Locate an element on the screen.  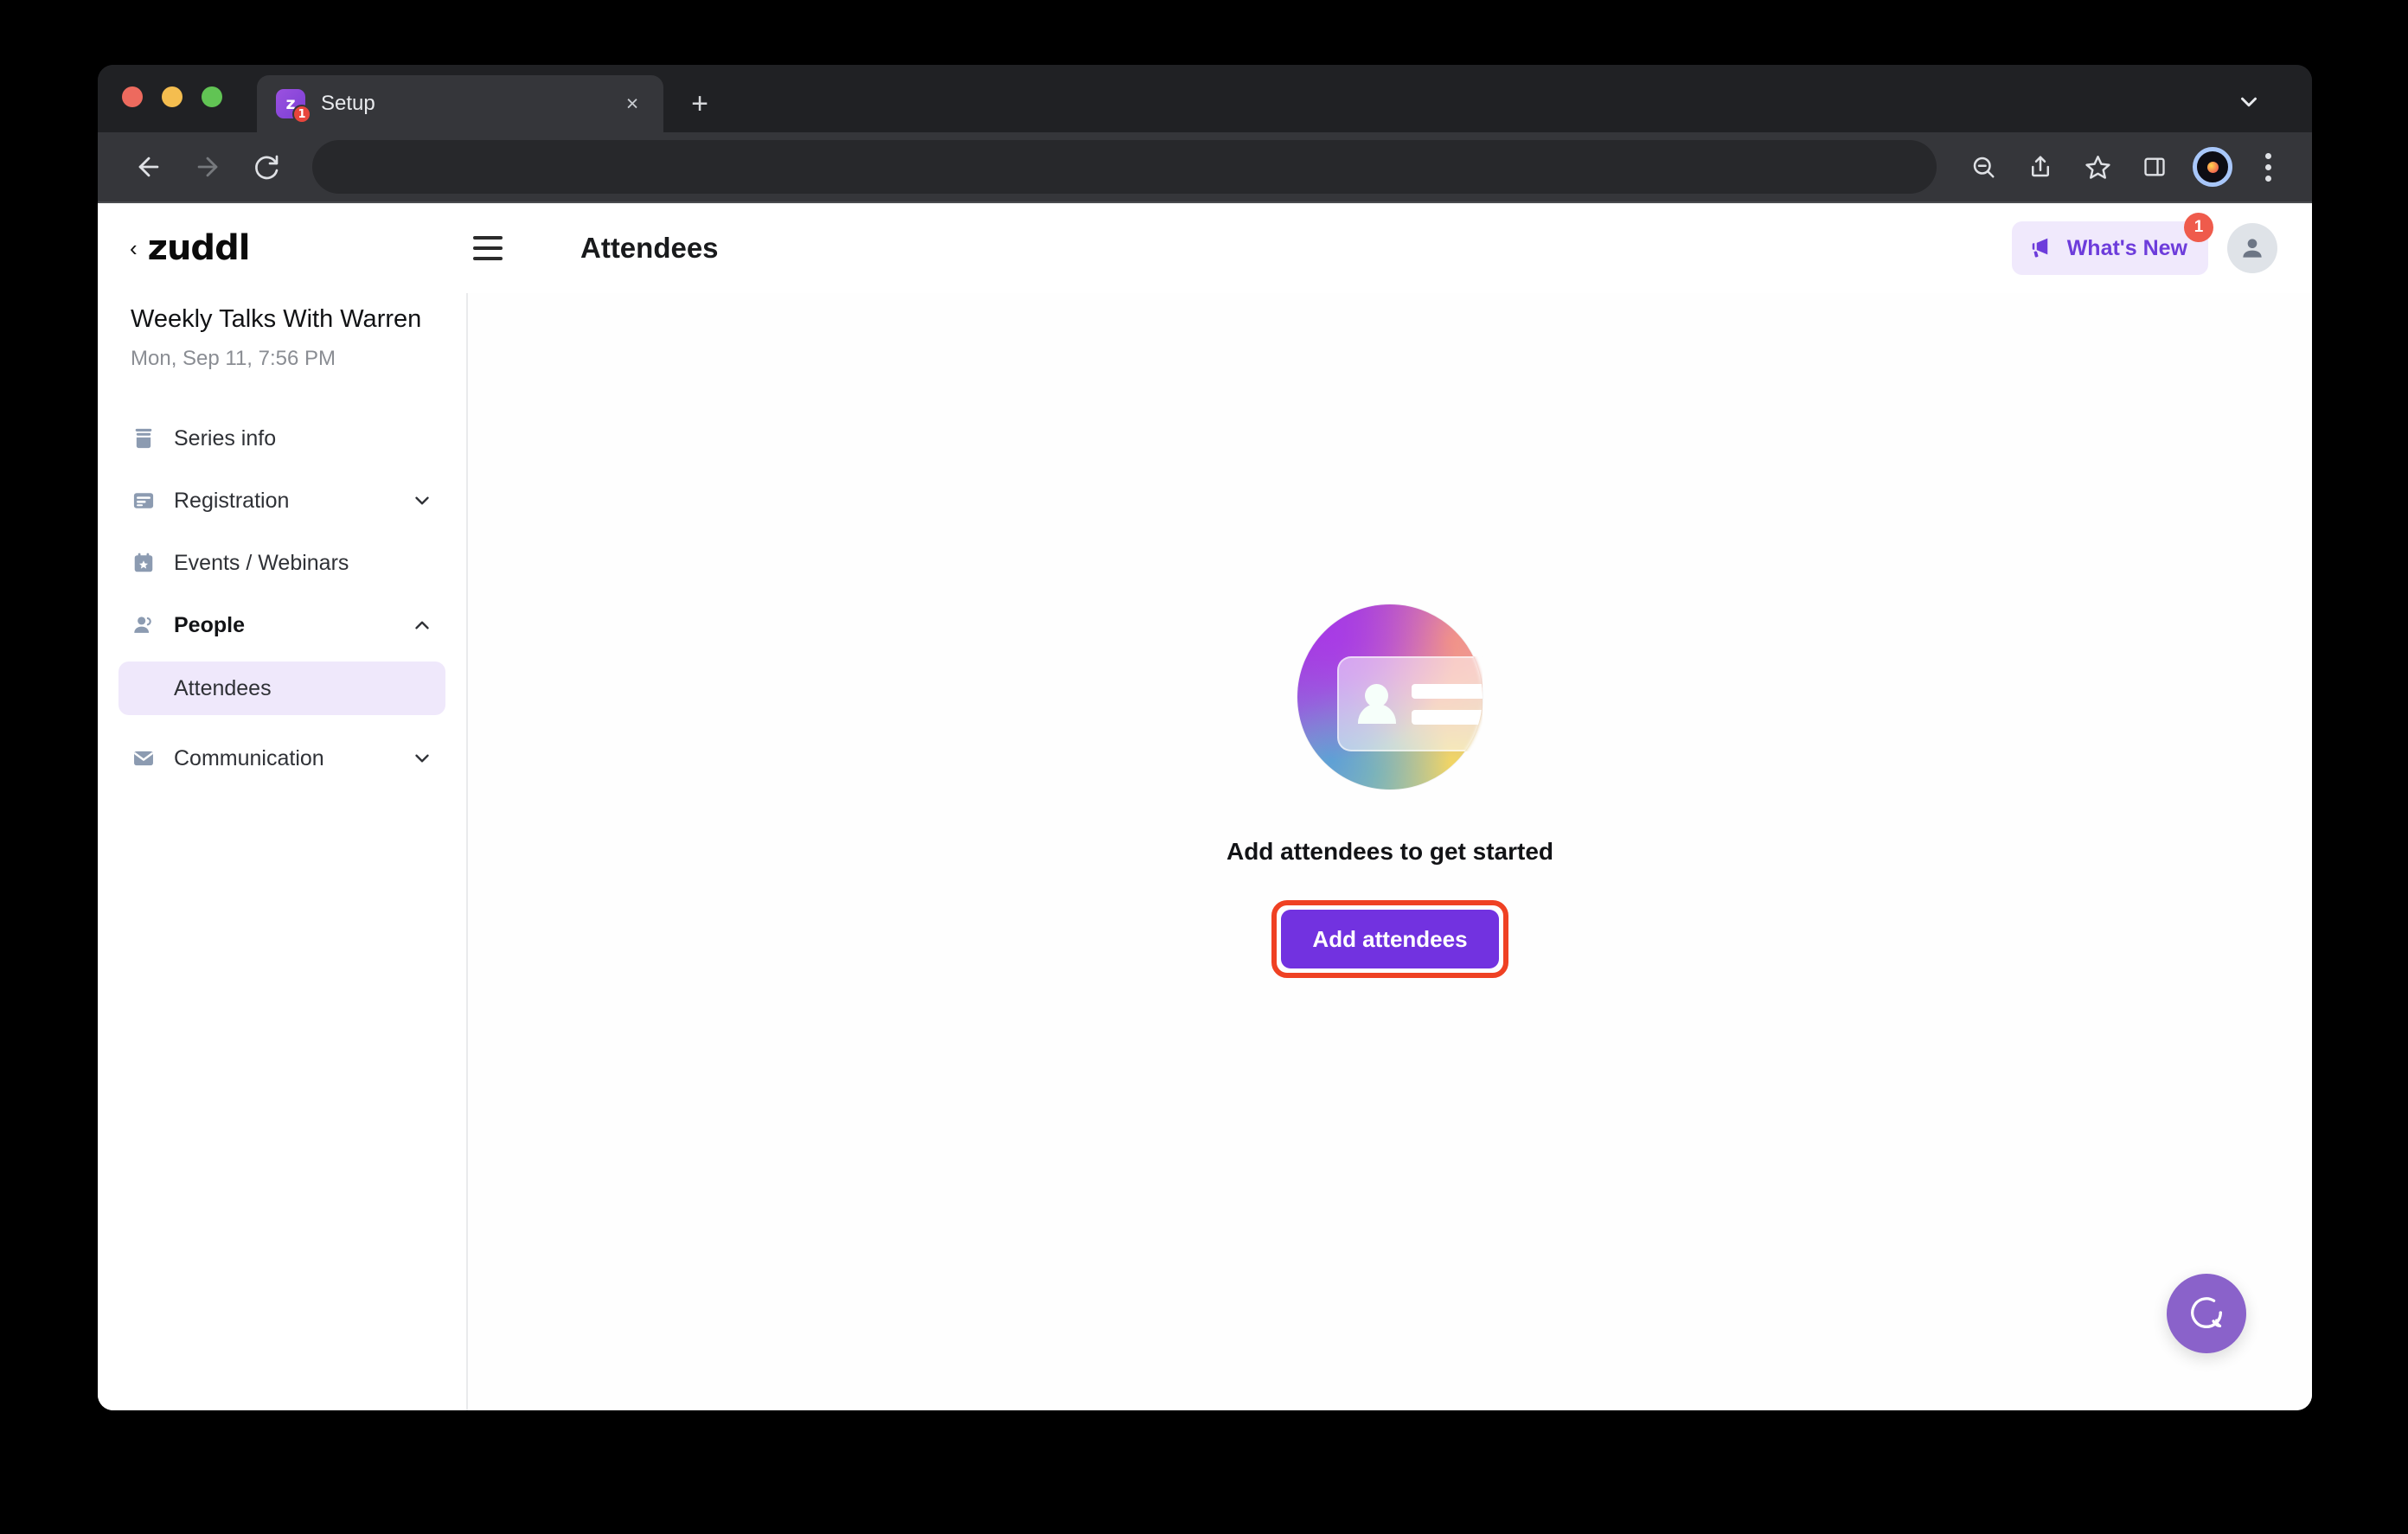
illustration-text-lines is located at coordinates (1447, 704).